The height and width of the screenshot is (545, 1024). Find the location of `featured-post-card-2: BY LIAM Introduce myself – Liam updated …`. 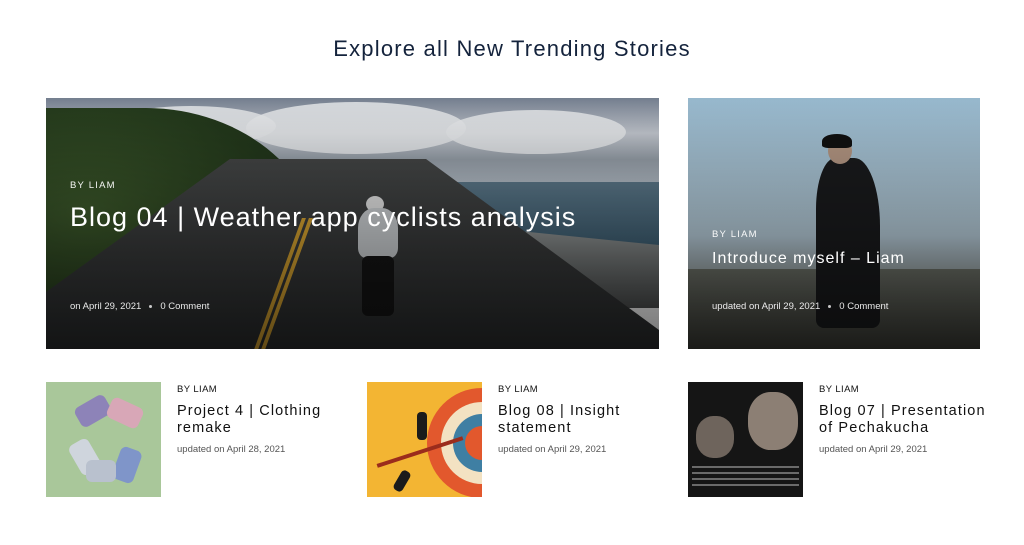

featured-post-card-2: BY LIAM Introduce myself – Liam updated … is located at coordinates (834, 223).